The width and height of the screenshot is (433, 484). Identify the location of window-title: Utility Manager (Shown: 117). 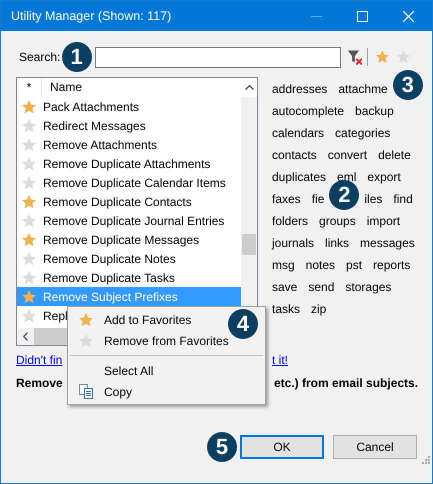
(91, 16).